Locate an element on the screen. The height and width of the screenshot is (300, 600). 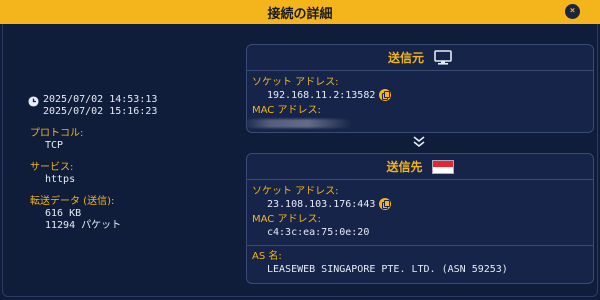
protocol-value: TCP is located at coordinates (54, 145).